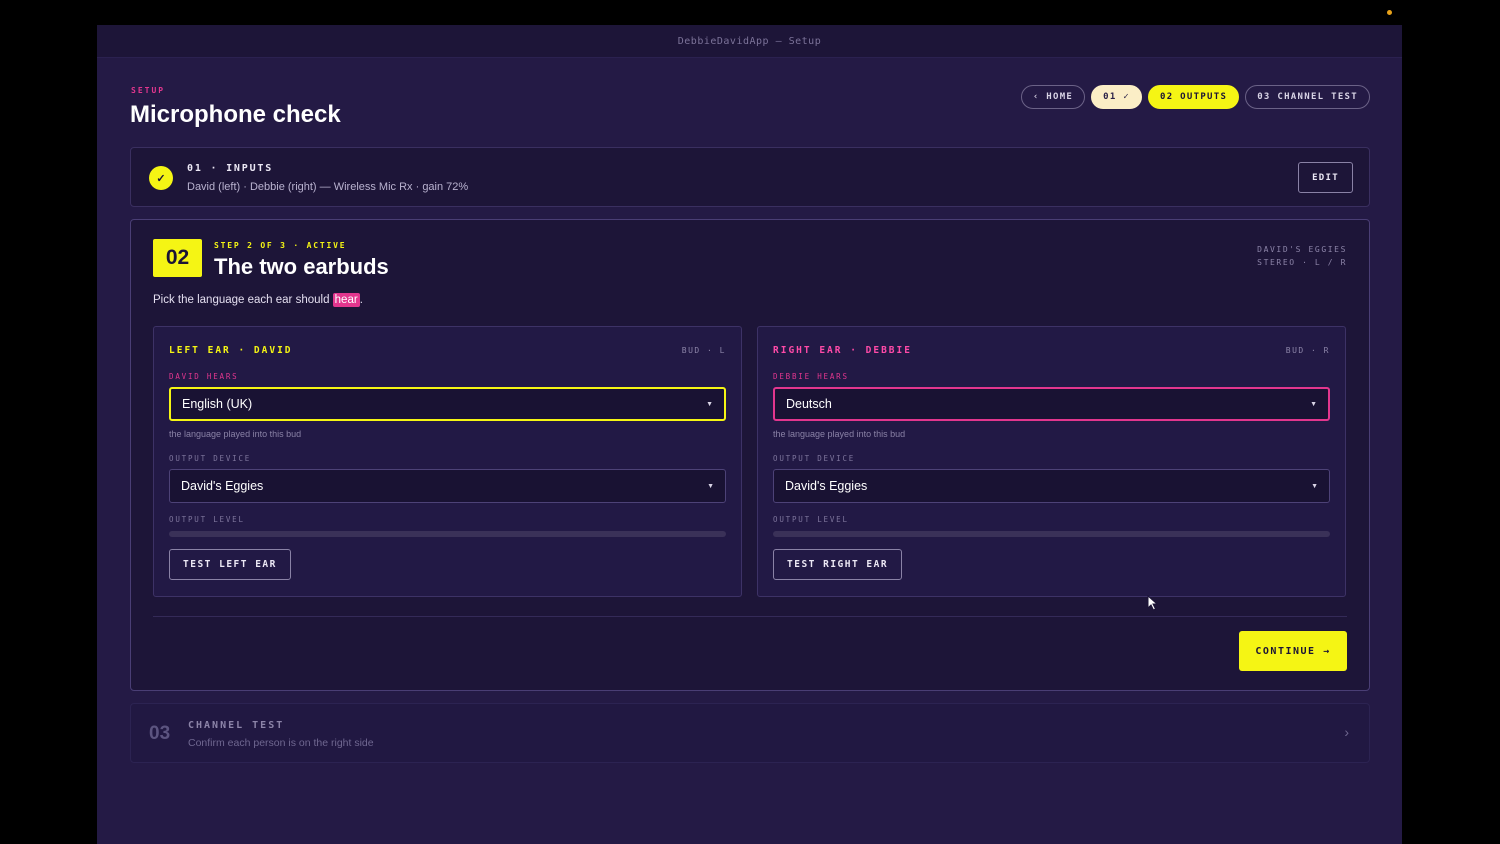  I want to click on step-number-badge: 02, so click(177, 258).